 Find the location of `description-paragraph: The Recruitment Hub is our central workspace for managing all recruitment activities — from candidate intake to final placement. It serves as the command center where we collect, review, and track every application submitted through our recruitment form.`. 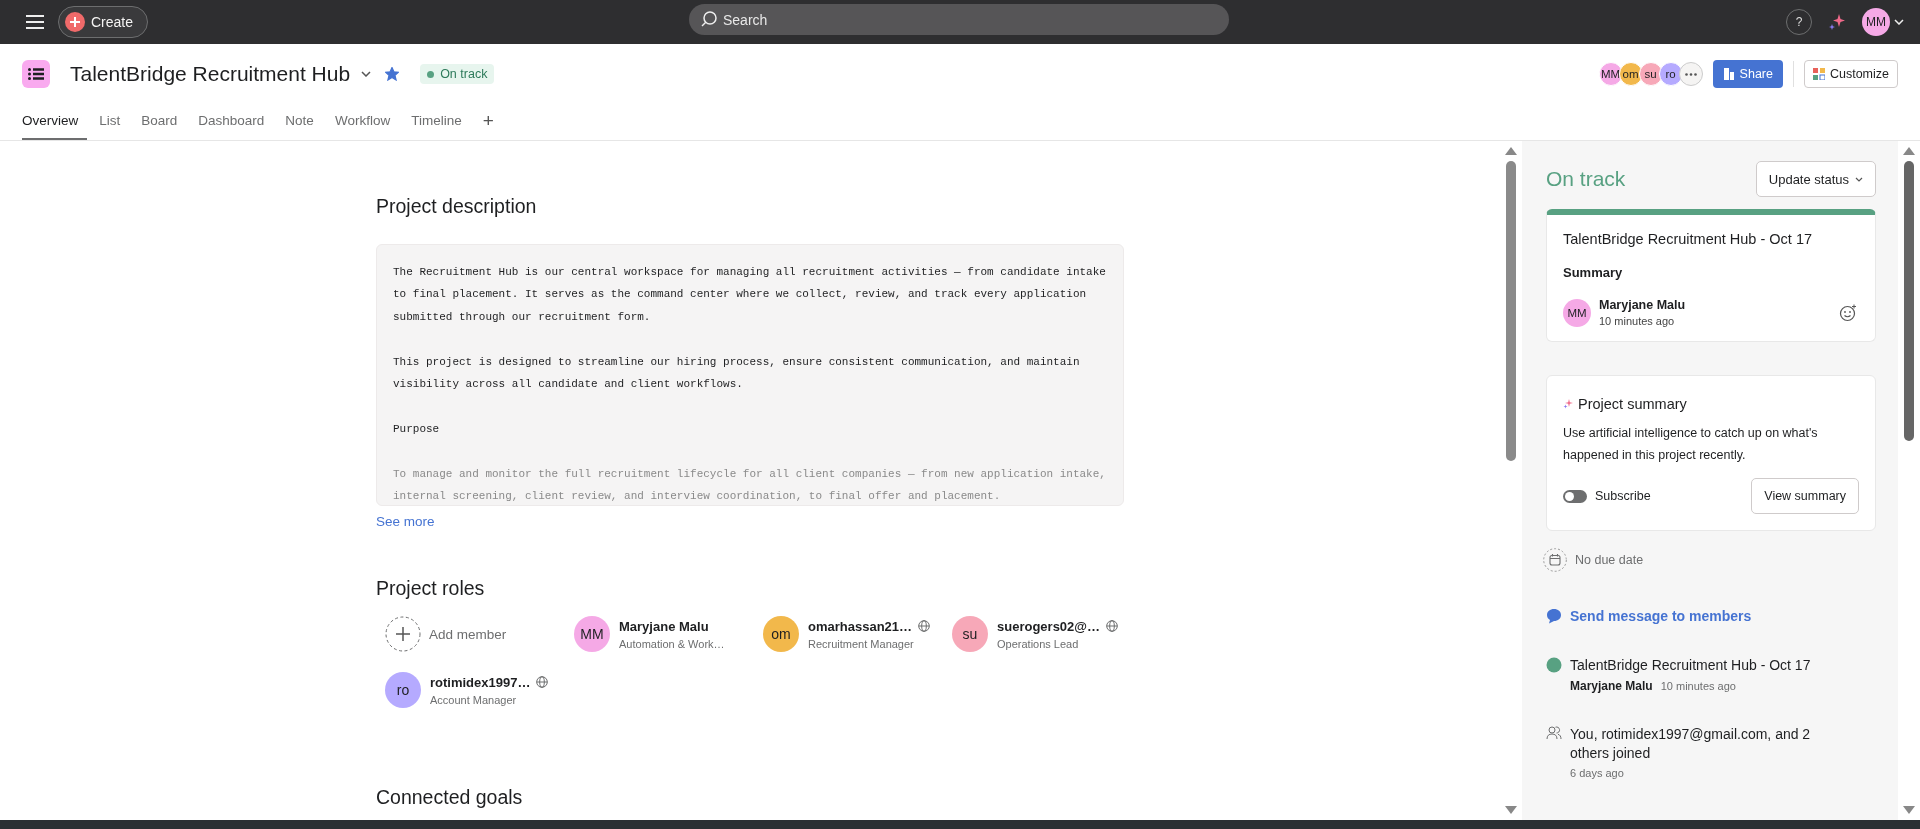

description-paragraph: The Recruitment Hub is our central workspace for managing all recruitment activities — from candidate intake to final placement. It serves as the command center where we collect, review, and track every application submitted through our recruitment form. is located at coordinates (750, 295).